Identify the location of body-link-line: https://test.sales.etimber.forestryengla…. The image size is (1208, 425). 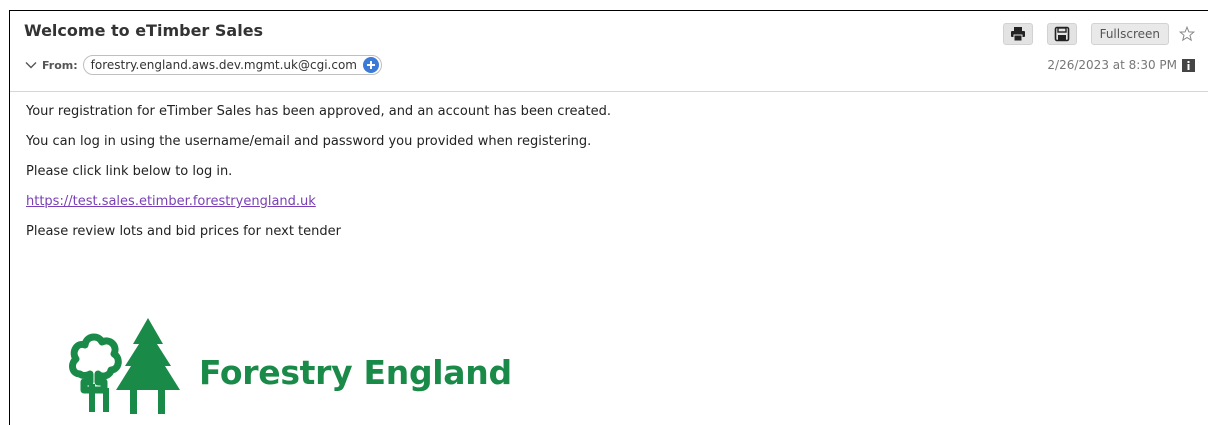
(611, 208).